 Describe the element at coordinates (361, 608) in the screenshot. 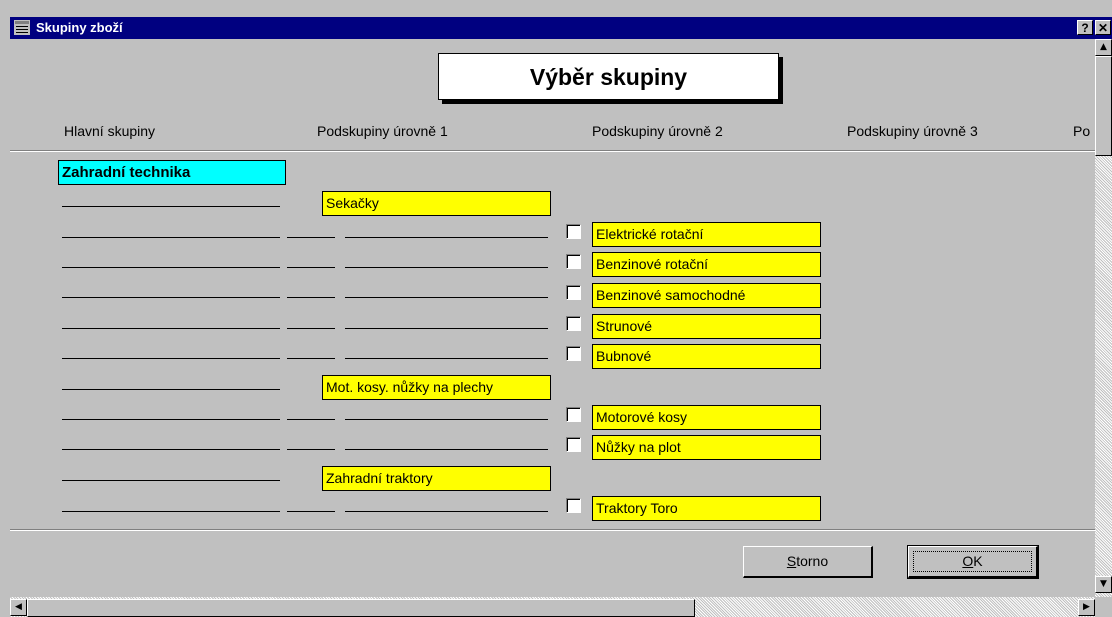

I see `horizontal-scroll-thumb` at that location.